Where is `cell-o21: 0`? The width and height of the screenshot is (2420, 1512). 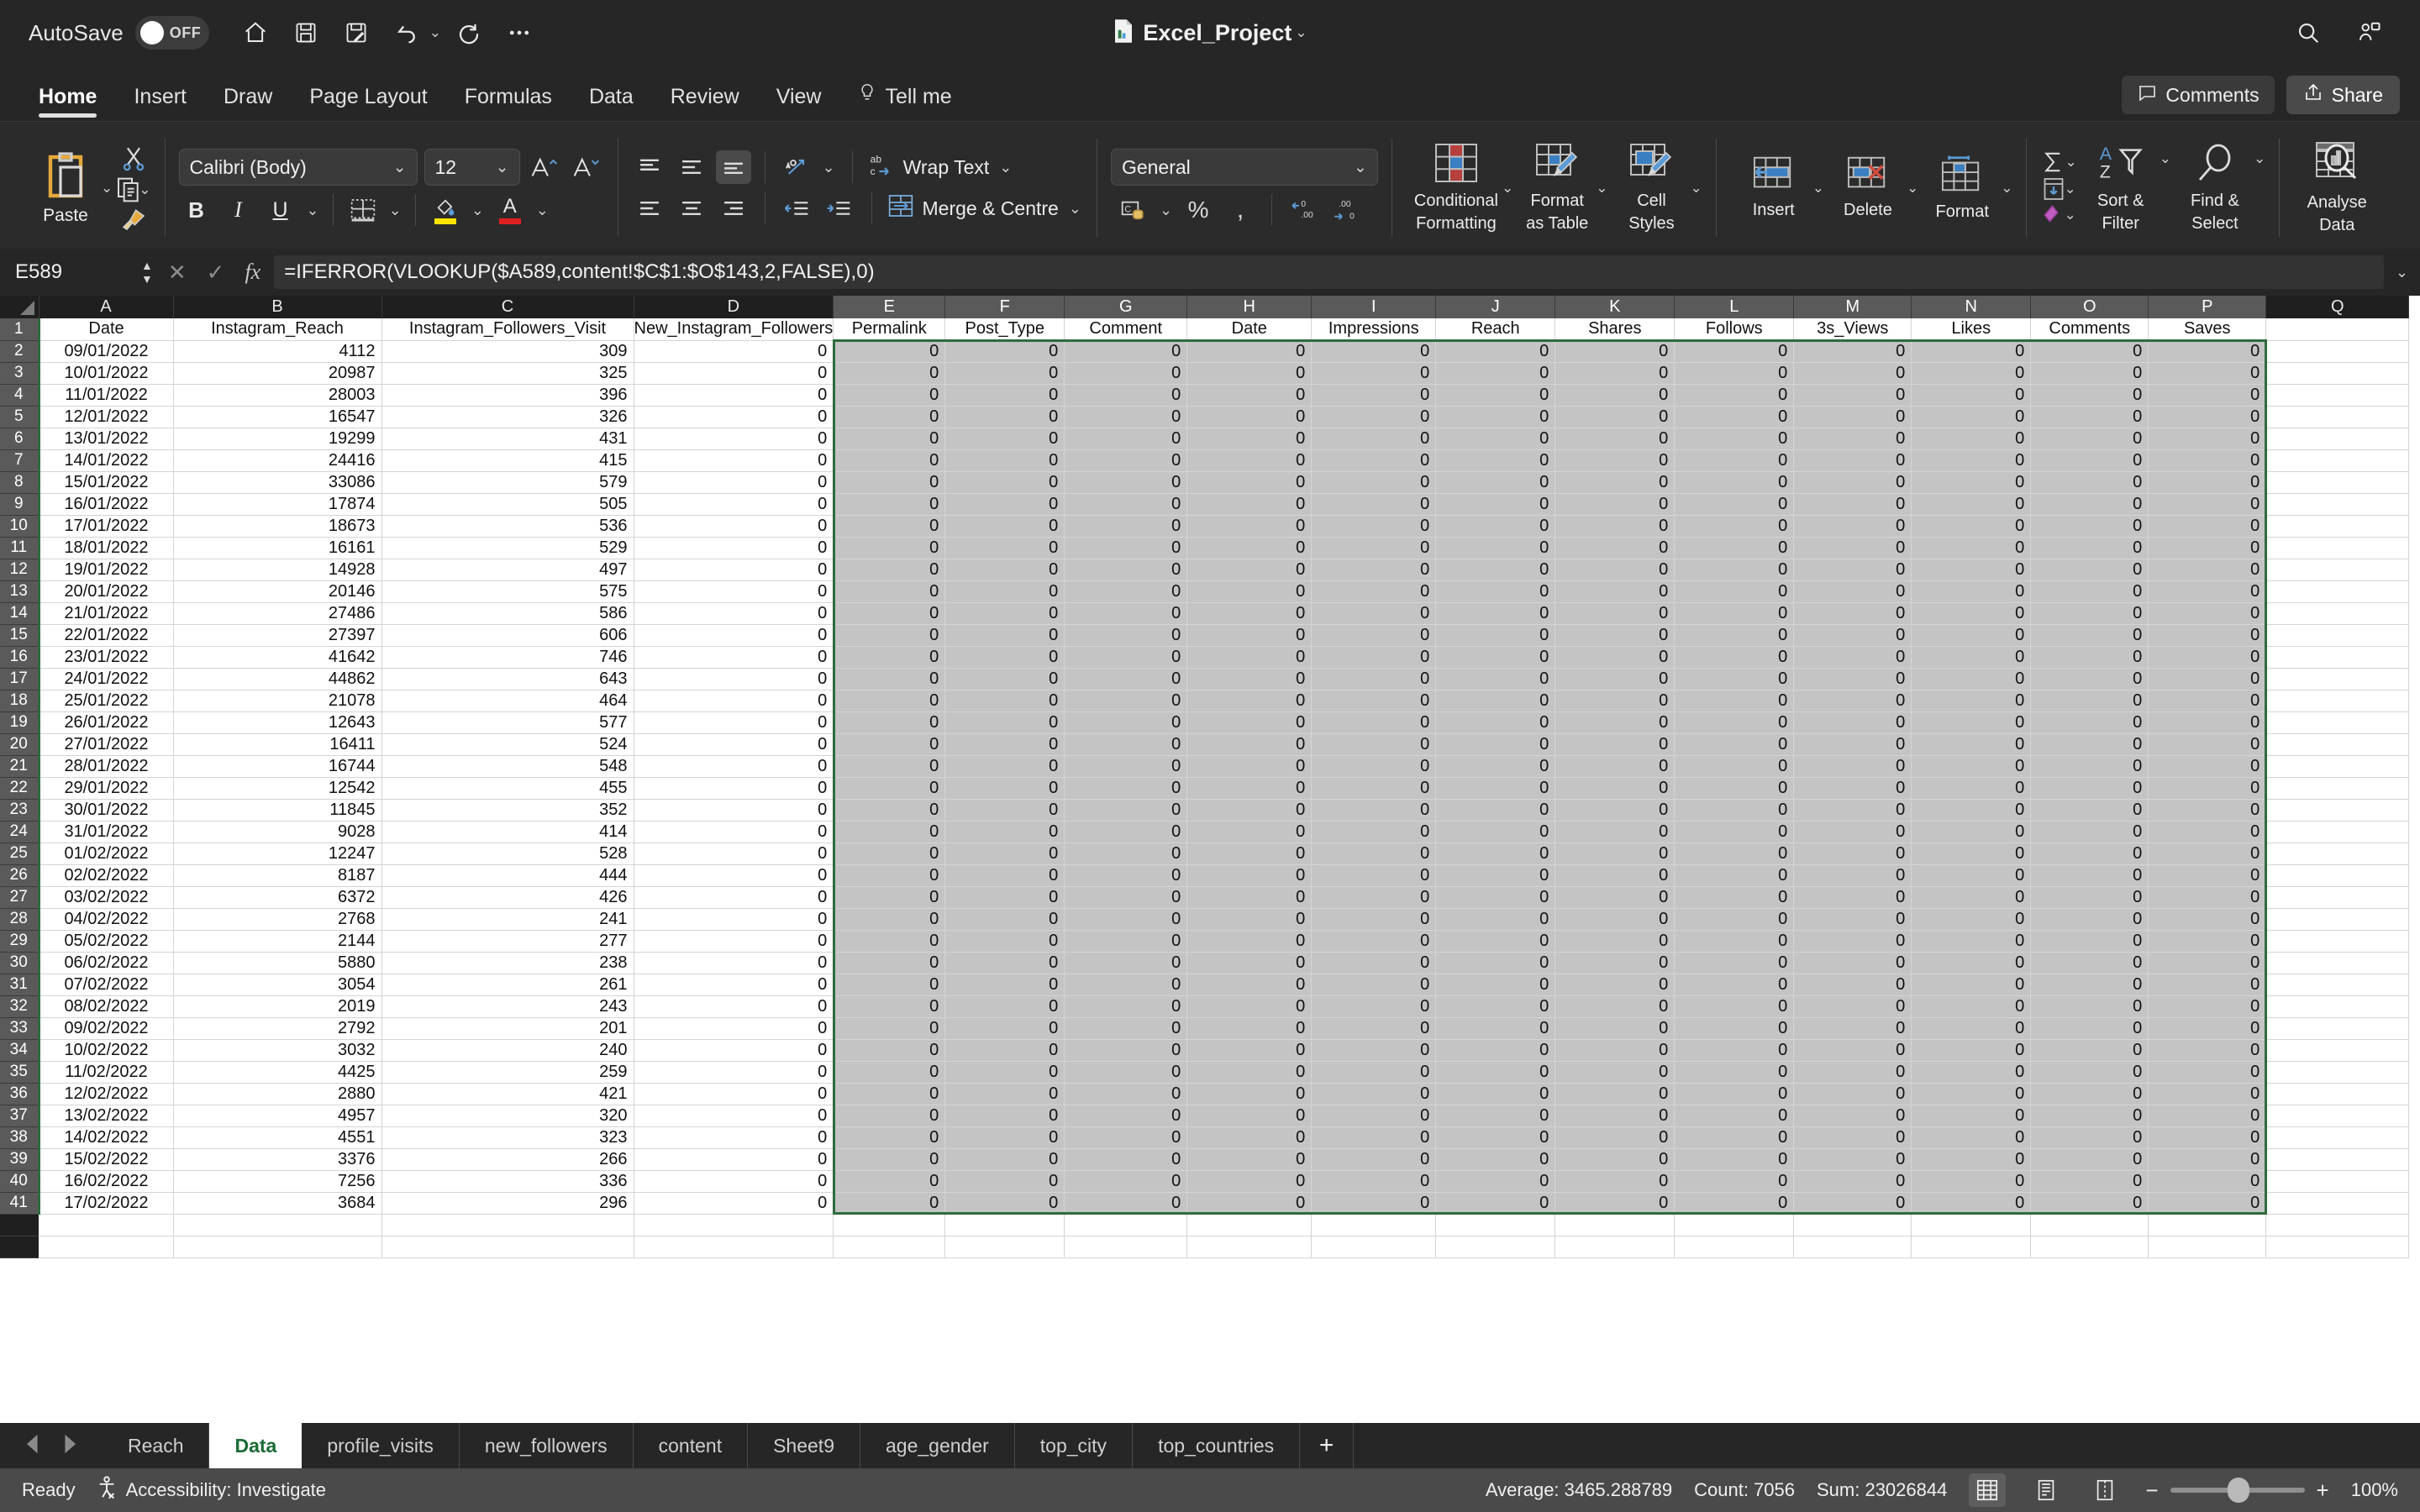 cell-o21: 0 is located at coordinates (2089, 766).